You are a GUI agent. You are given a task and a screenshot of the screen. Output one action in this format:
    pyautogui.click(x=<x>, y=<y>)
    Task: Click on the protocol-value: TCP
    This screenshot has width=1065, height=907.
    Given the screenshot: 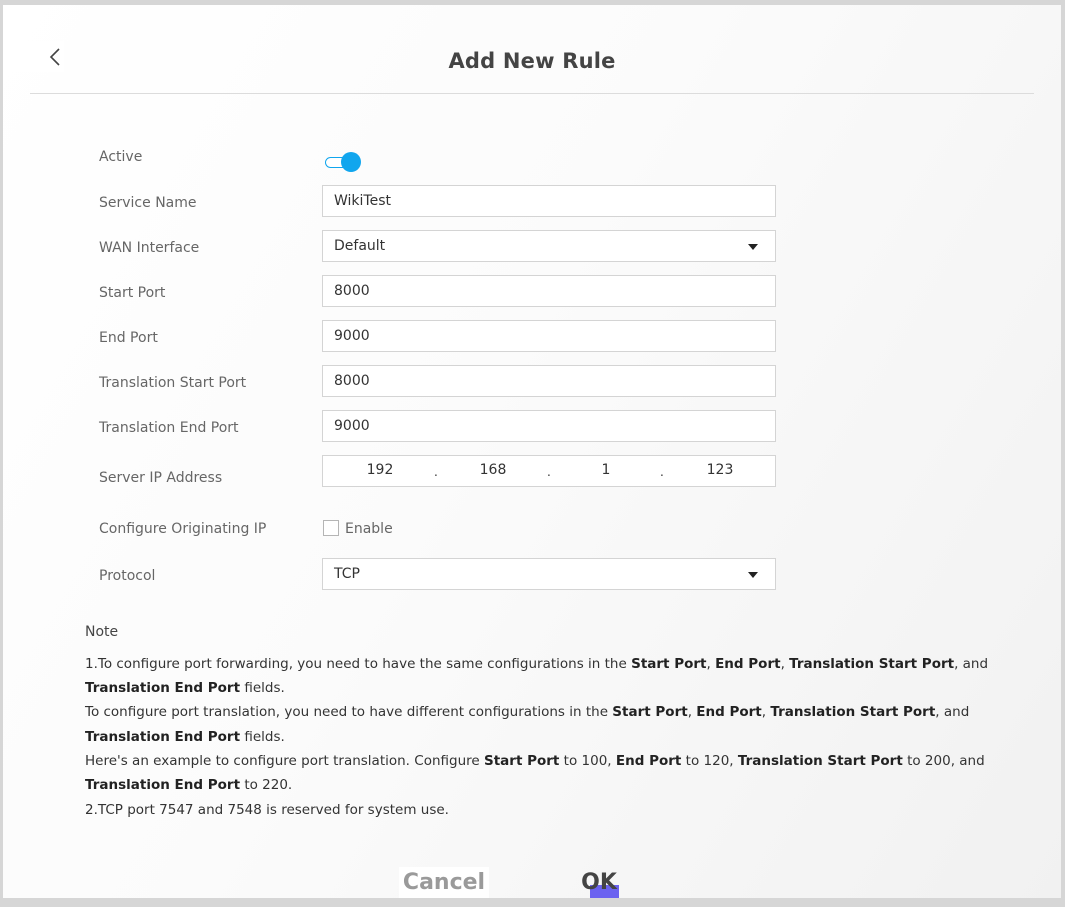 What is the action you would take?
    pyautogui.click(x=347, y=574)
    